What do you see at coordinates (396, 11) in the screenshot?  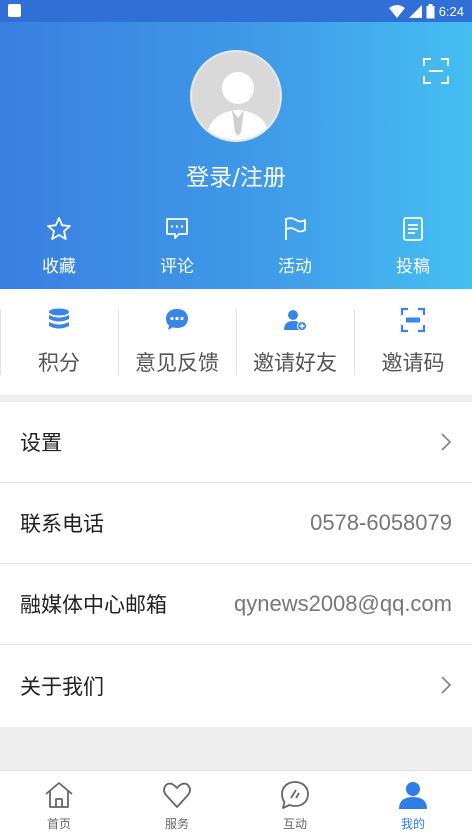 I see `wifi-icon` at bounding box center [396, 11].